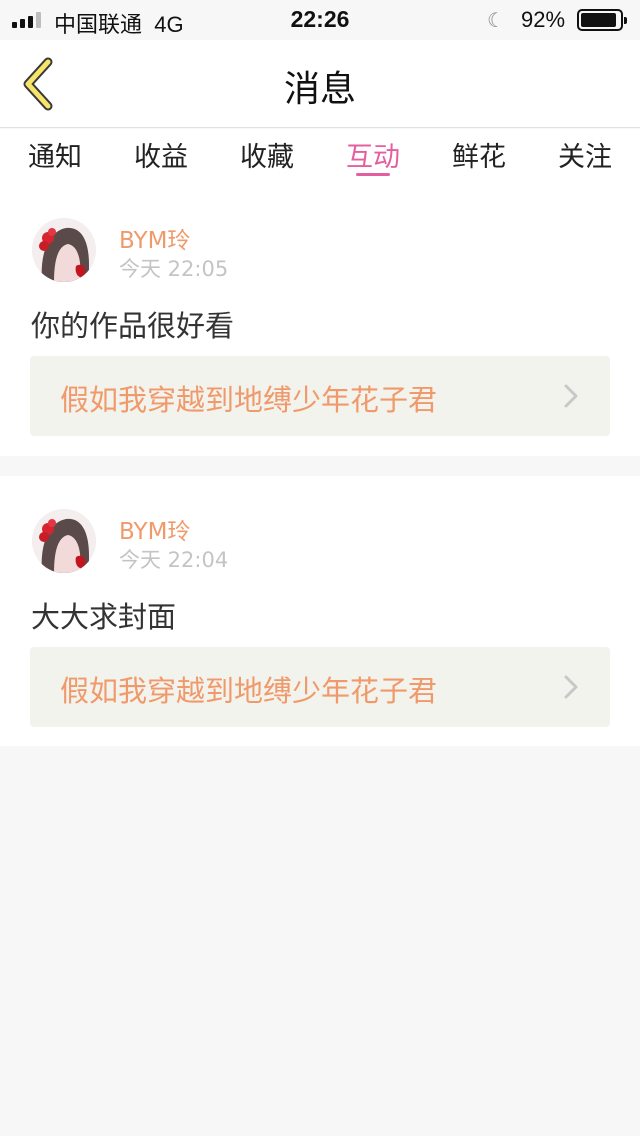 The image size is (640, 1136). Describe the element at coordinates (55, 157) in the screenshot. I see `tab-notifications: 通知` at that location.